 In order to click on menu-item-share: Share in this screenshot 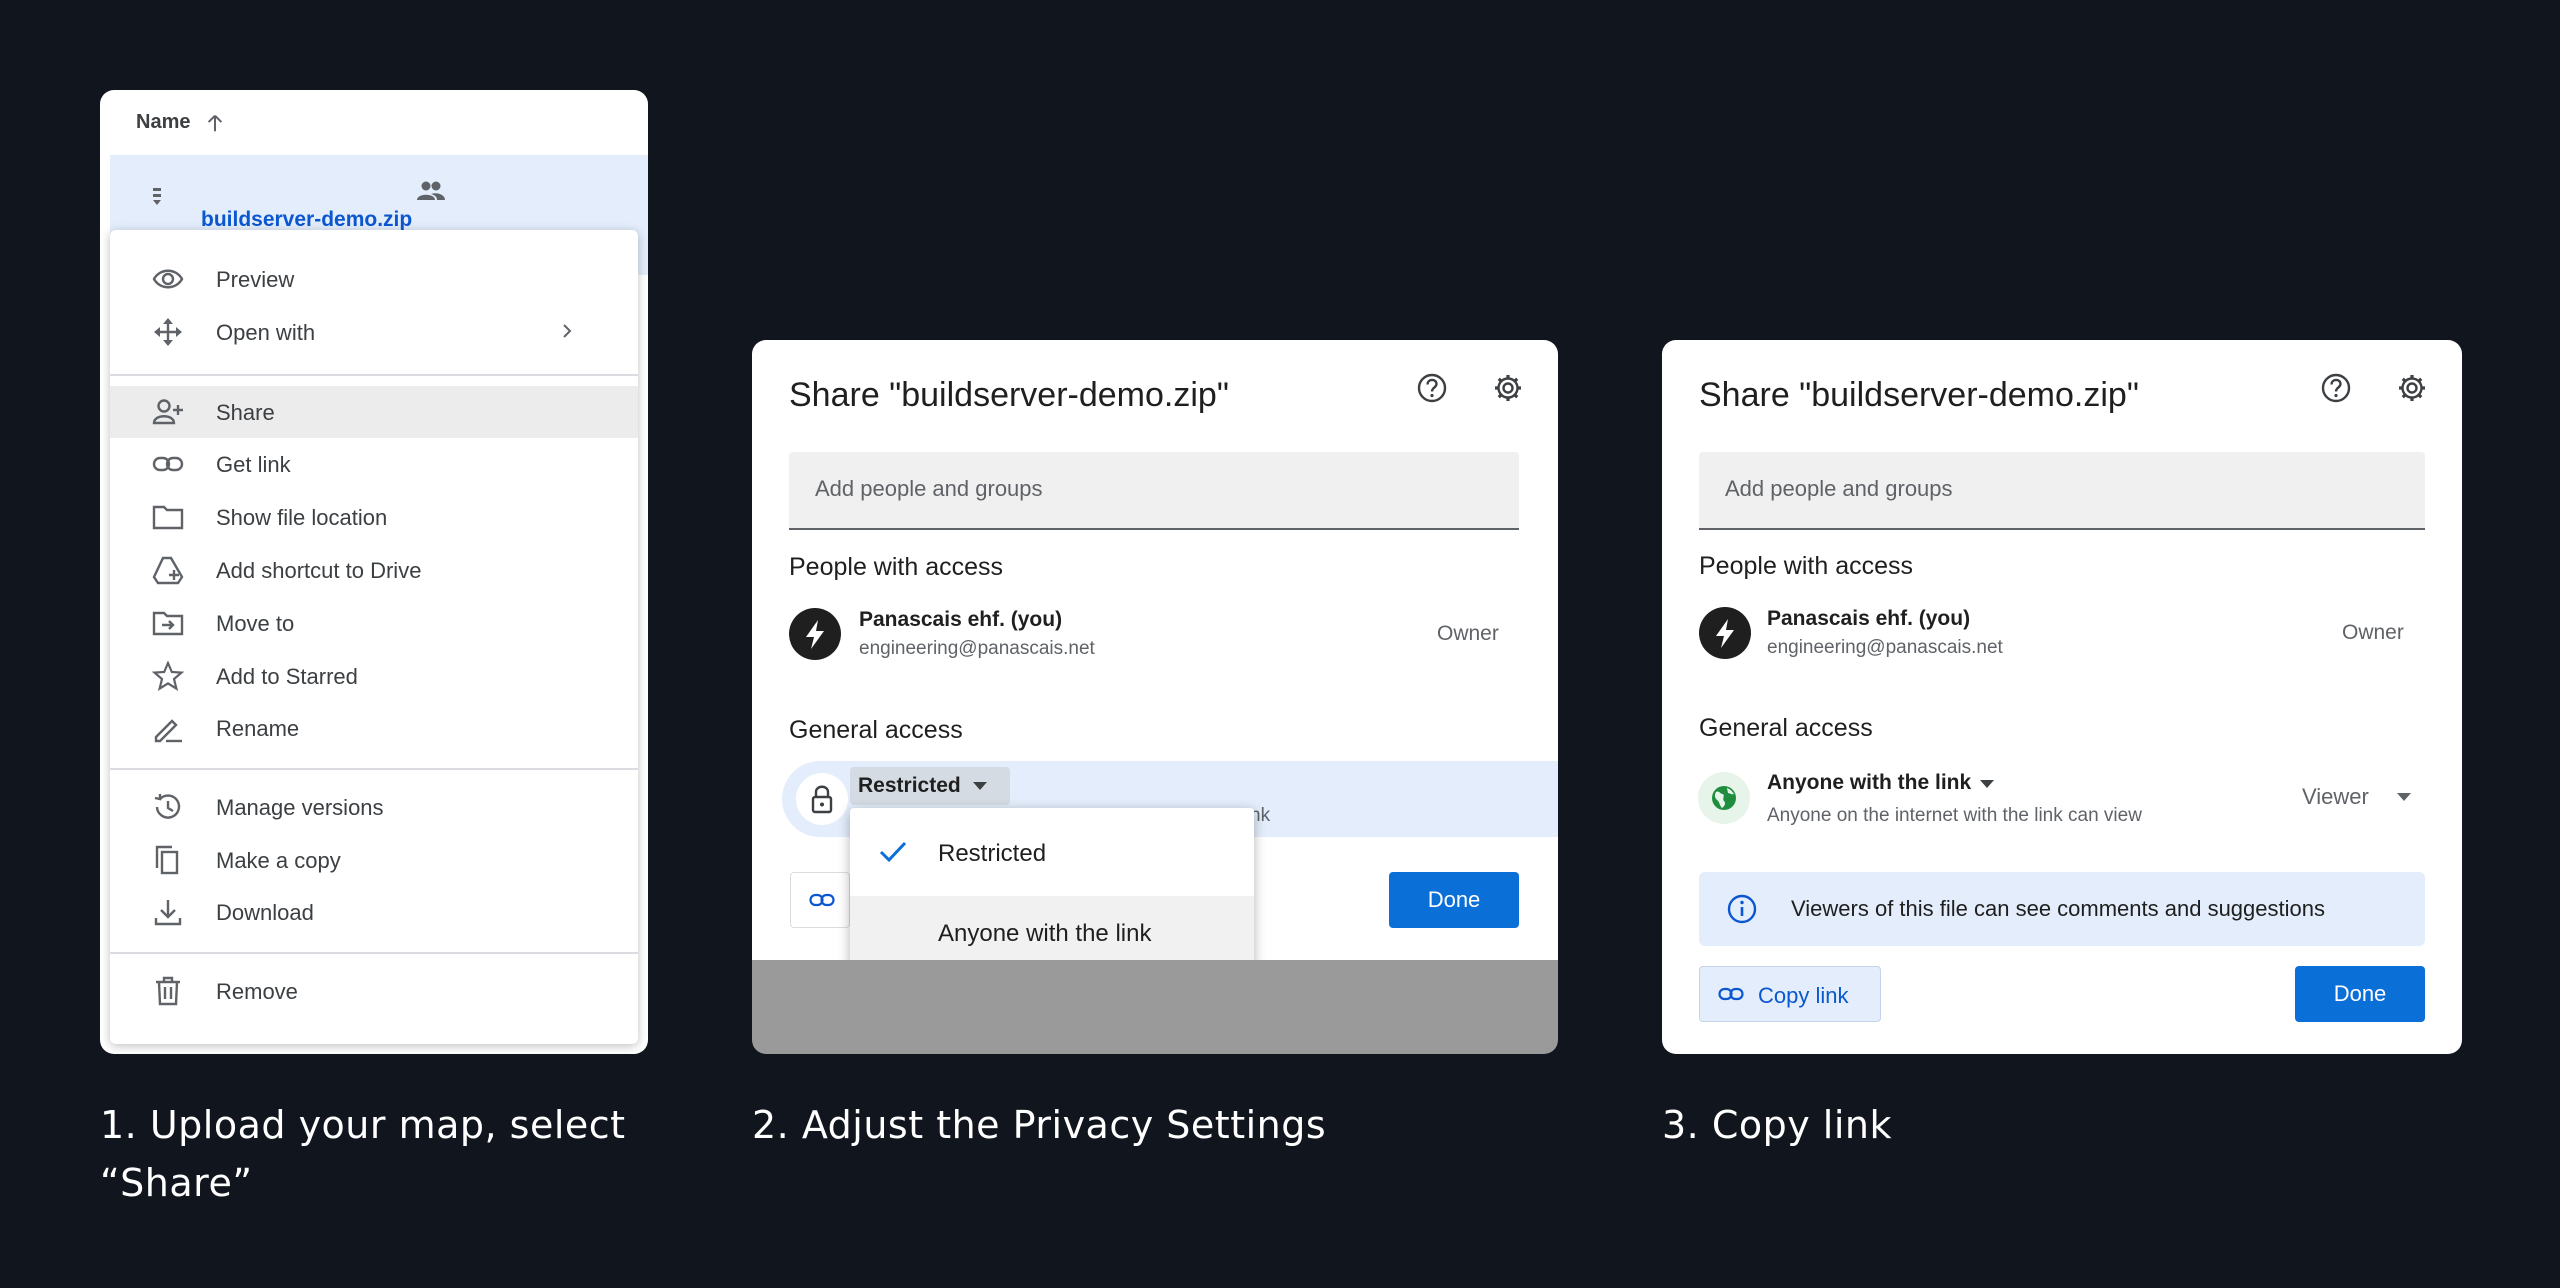, I will do `click(374, 412)`.